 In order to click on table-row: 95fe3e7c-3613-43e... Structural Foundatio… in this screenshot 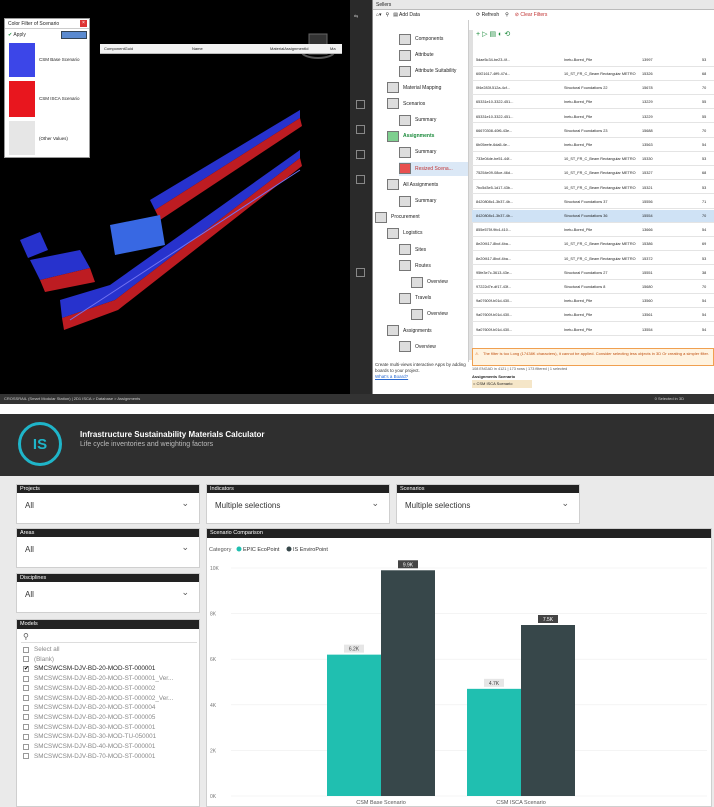, I will do `click(593, 273)`.